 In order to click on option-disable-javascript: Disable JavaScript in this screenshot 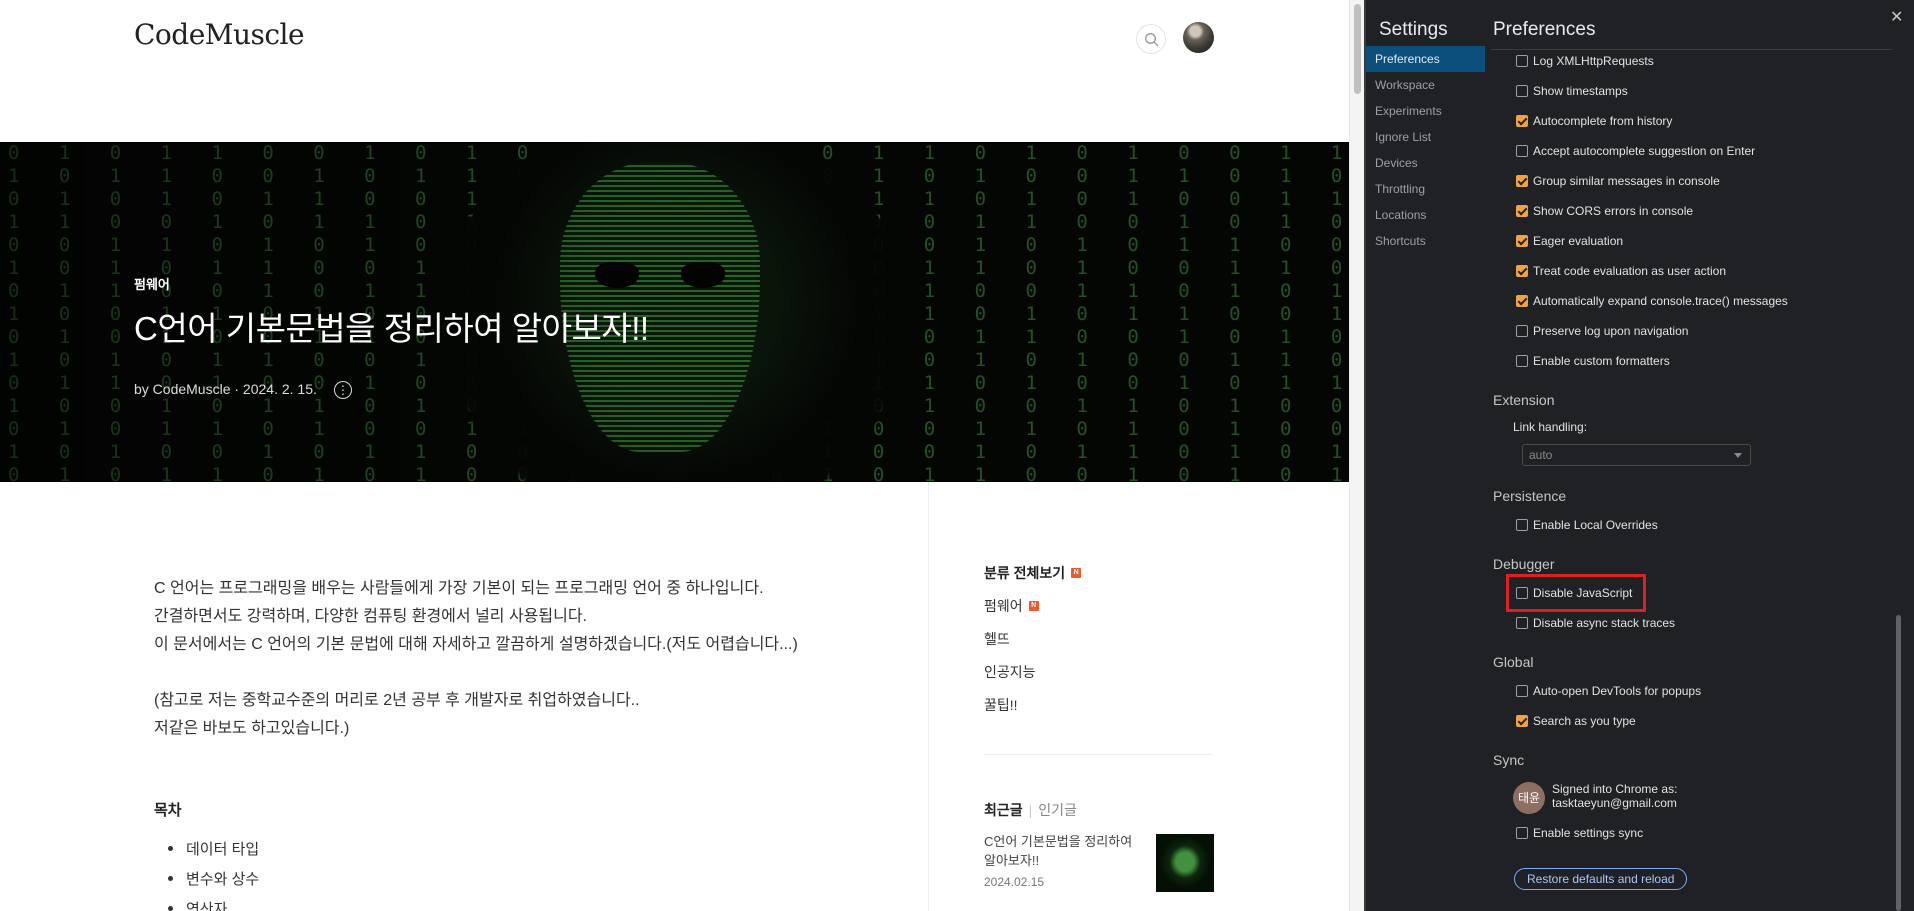, I will do `click(1574, 593)`.